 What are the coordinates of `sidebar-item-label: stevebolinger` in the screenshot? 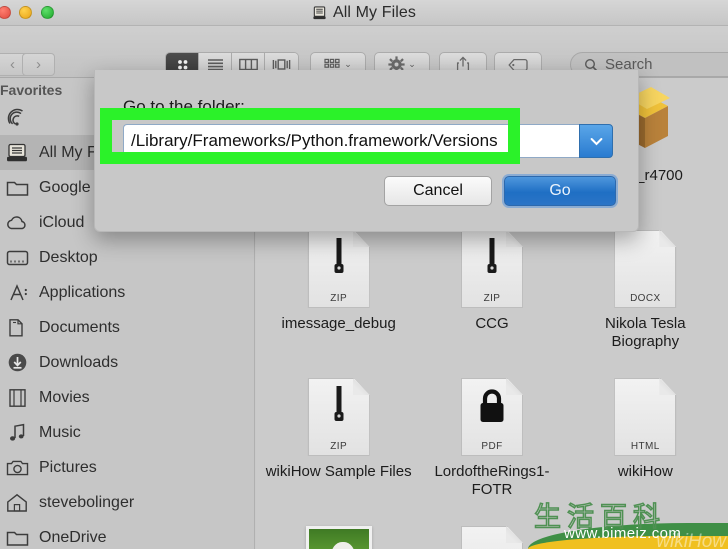 It's located at (87, 502).